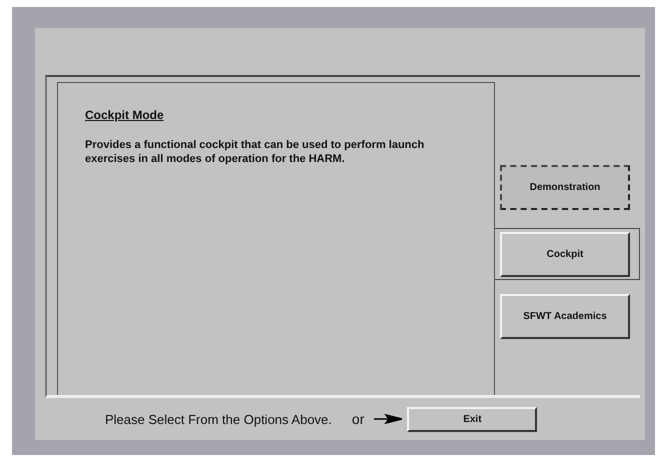  What do you see at coordinates (472, 419) in the screenshot?
I see `exit-button: Exit` at bounding box center [472, 419].